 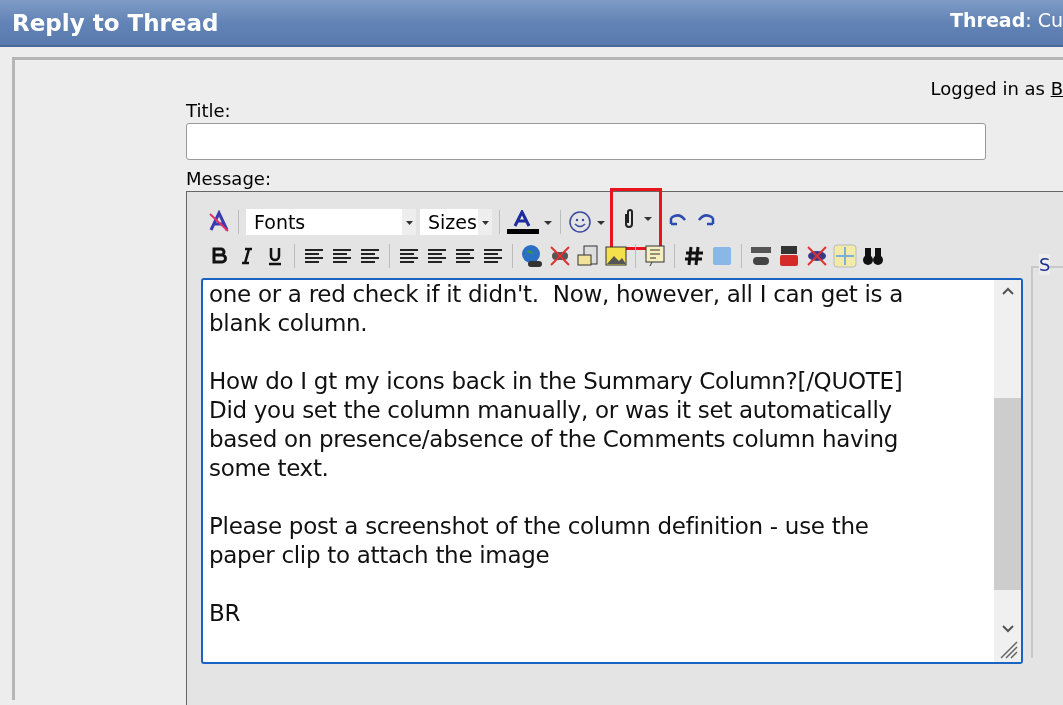 What do you see at coordinates (219, 222) in the screenshot?
I see `remove-format-icon` at bounding box center [219, 222].